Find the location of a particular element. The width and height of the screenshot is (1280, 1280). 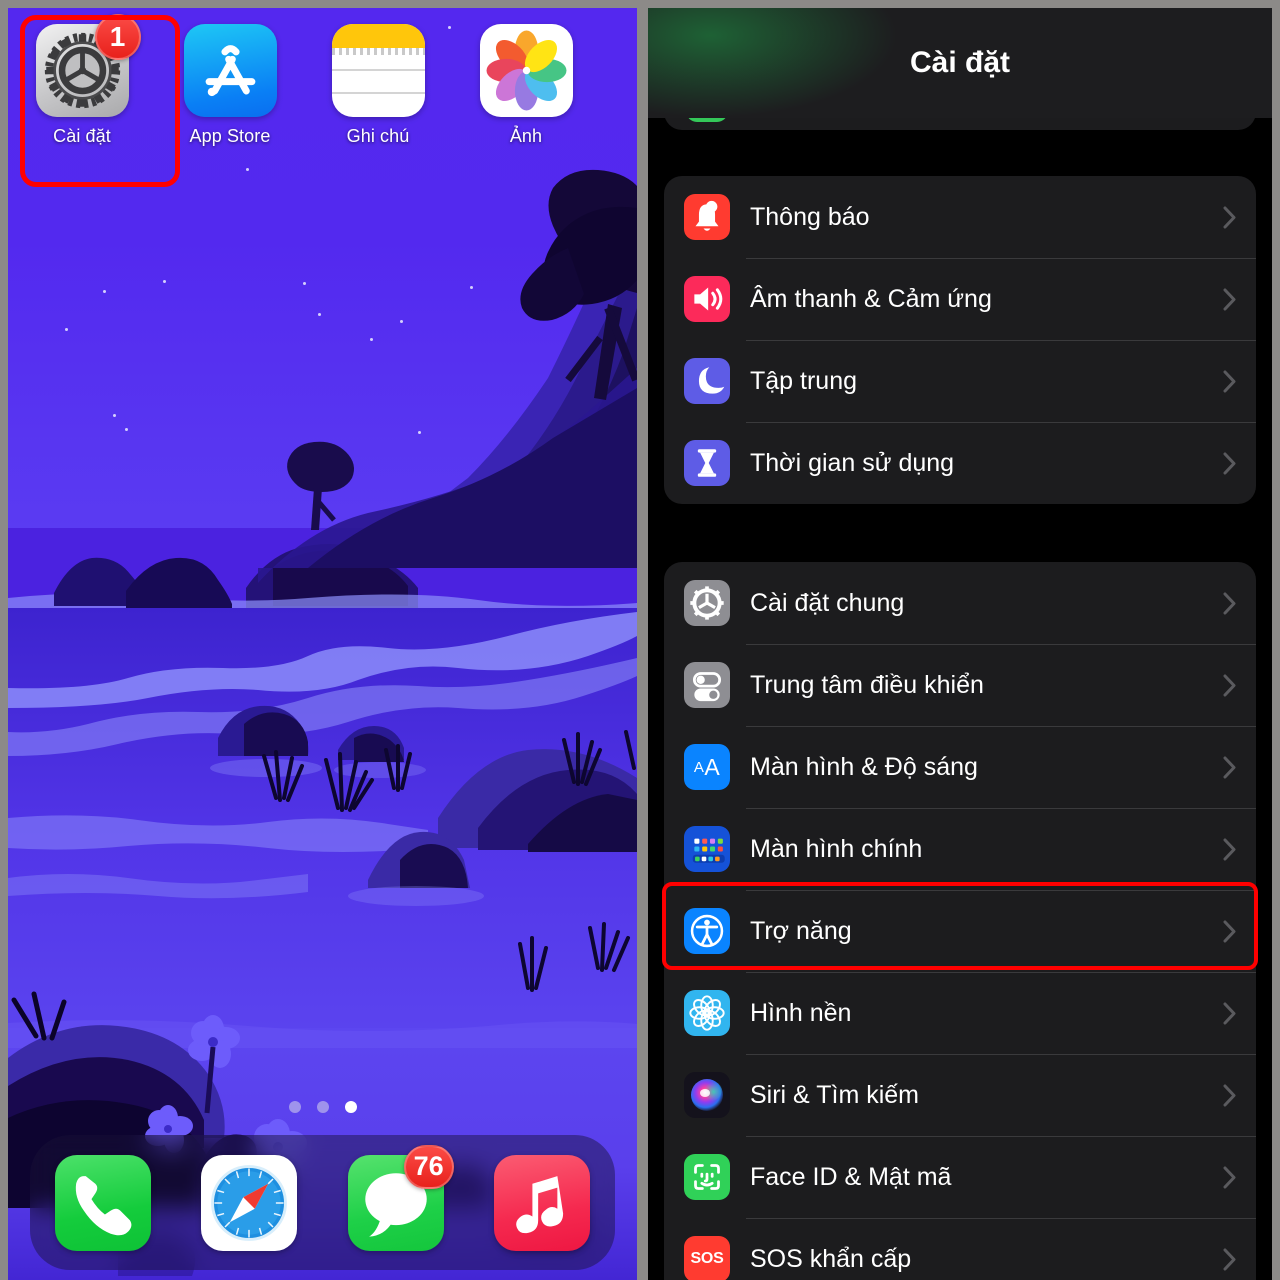

messages-badge: 76 is located at coordinates (428, 1166).